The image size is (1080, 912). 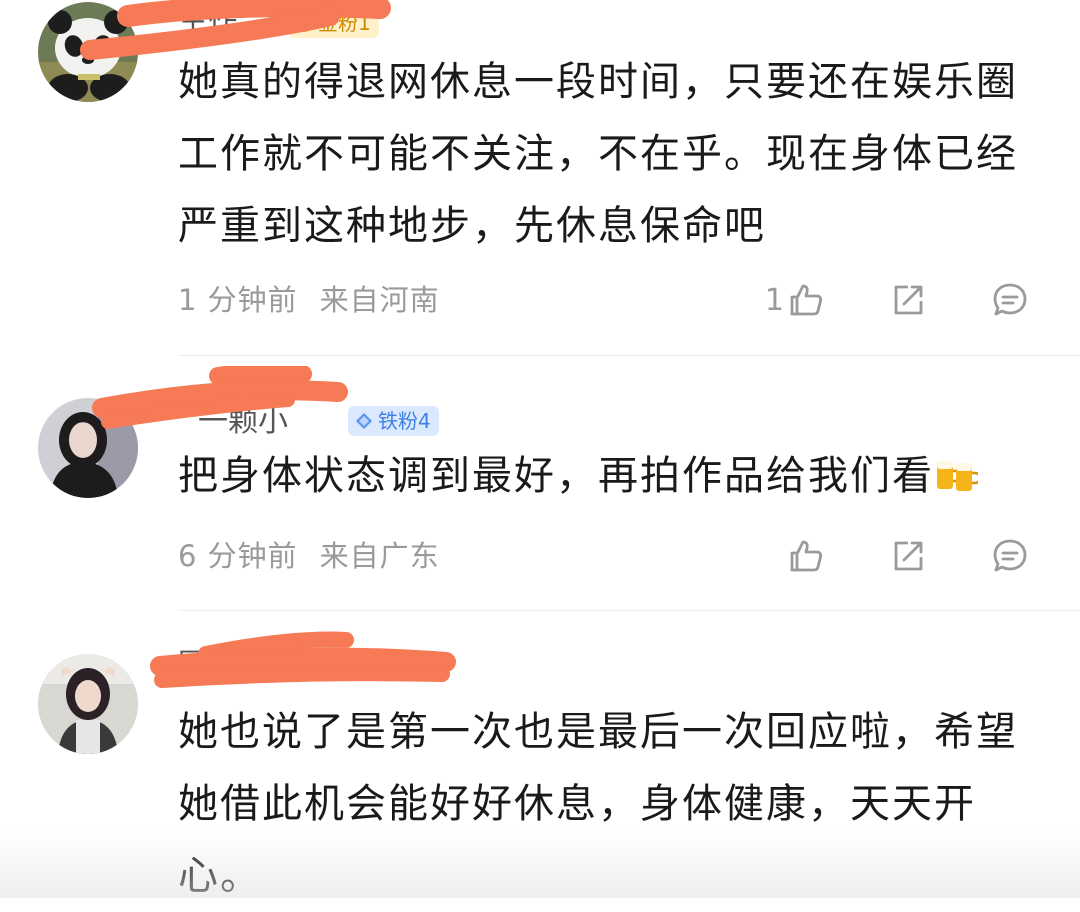 I want to click on username: 王作, so click(x=208, y=24).